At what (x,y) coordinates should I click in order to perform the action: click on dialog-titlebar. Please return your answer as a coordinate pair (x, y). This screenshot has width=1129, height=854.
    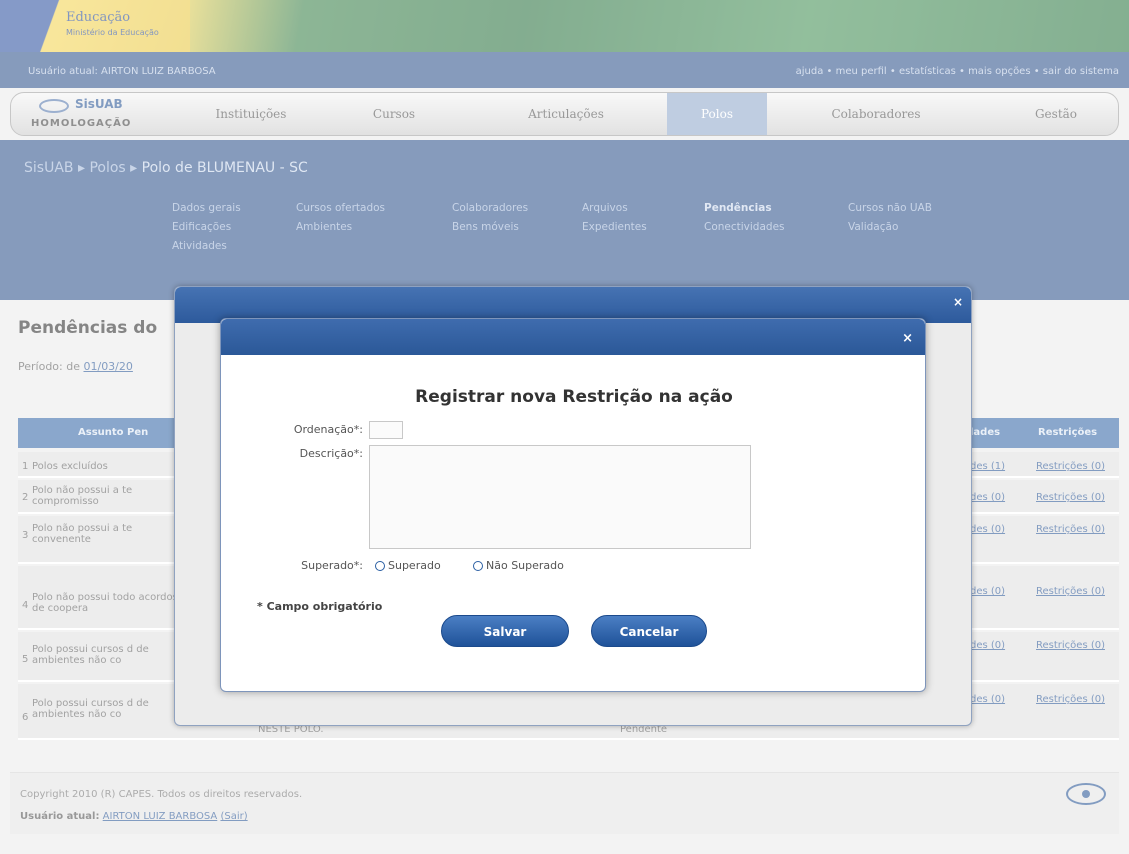
    Looking at the image, I should click on (573, 337).